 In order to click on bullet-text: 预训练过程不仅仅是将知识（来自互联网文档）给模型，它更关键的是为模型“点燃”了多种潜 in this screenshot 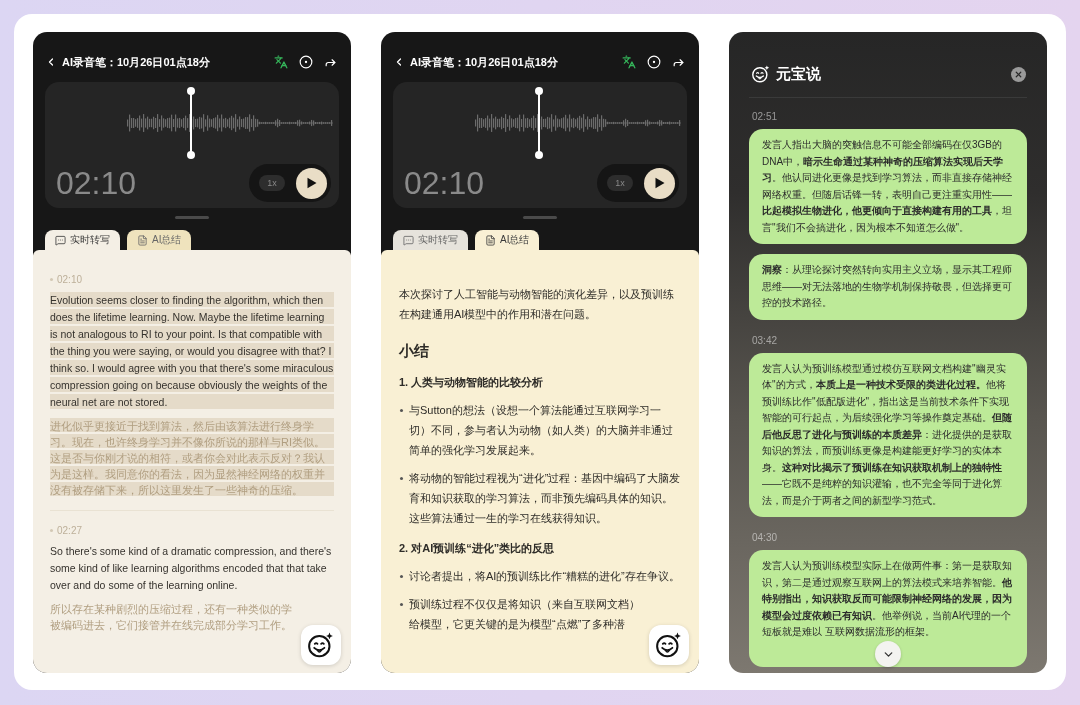, I will do `click(525, 614)`.